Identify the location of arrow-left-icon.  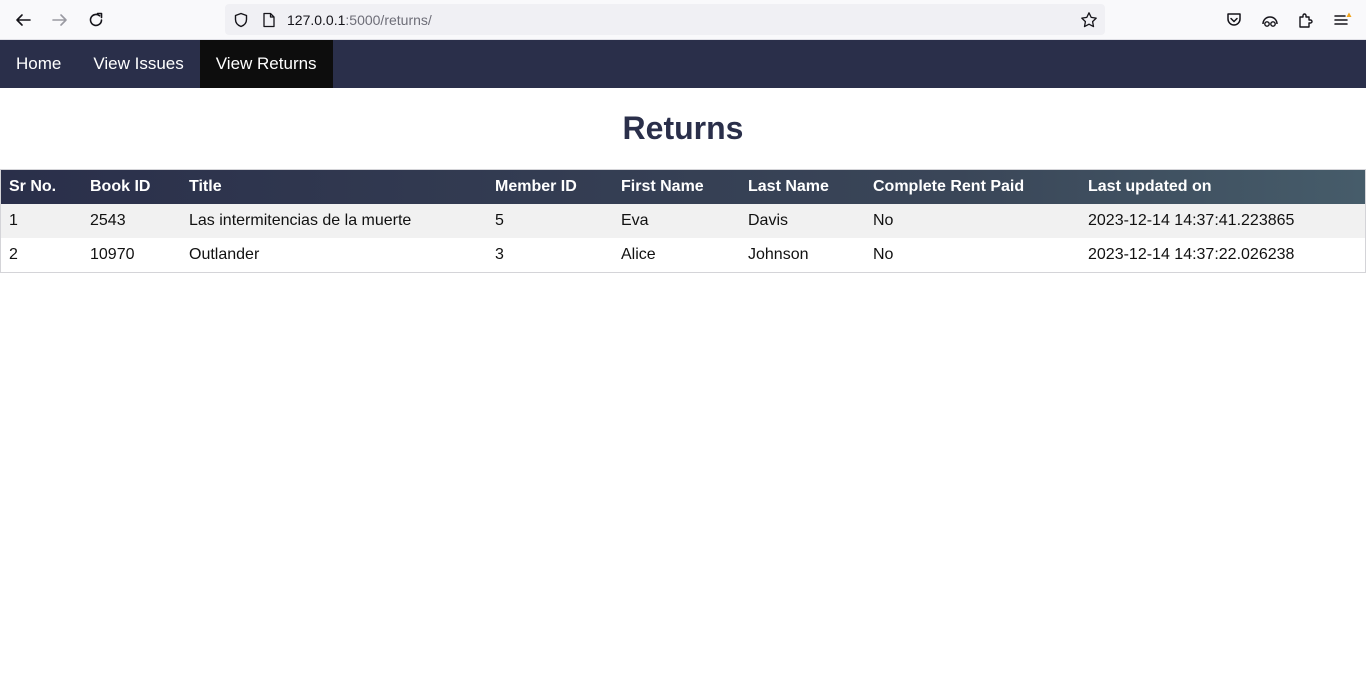
(23, 20).